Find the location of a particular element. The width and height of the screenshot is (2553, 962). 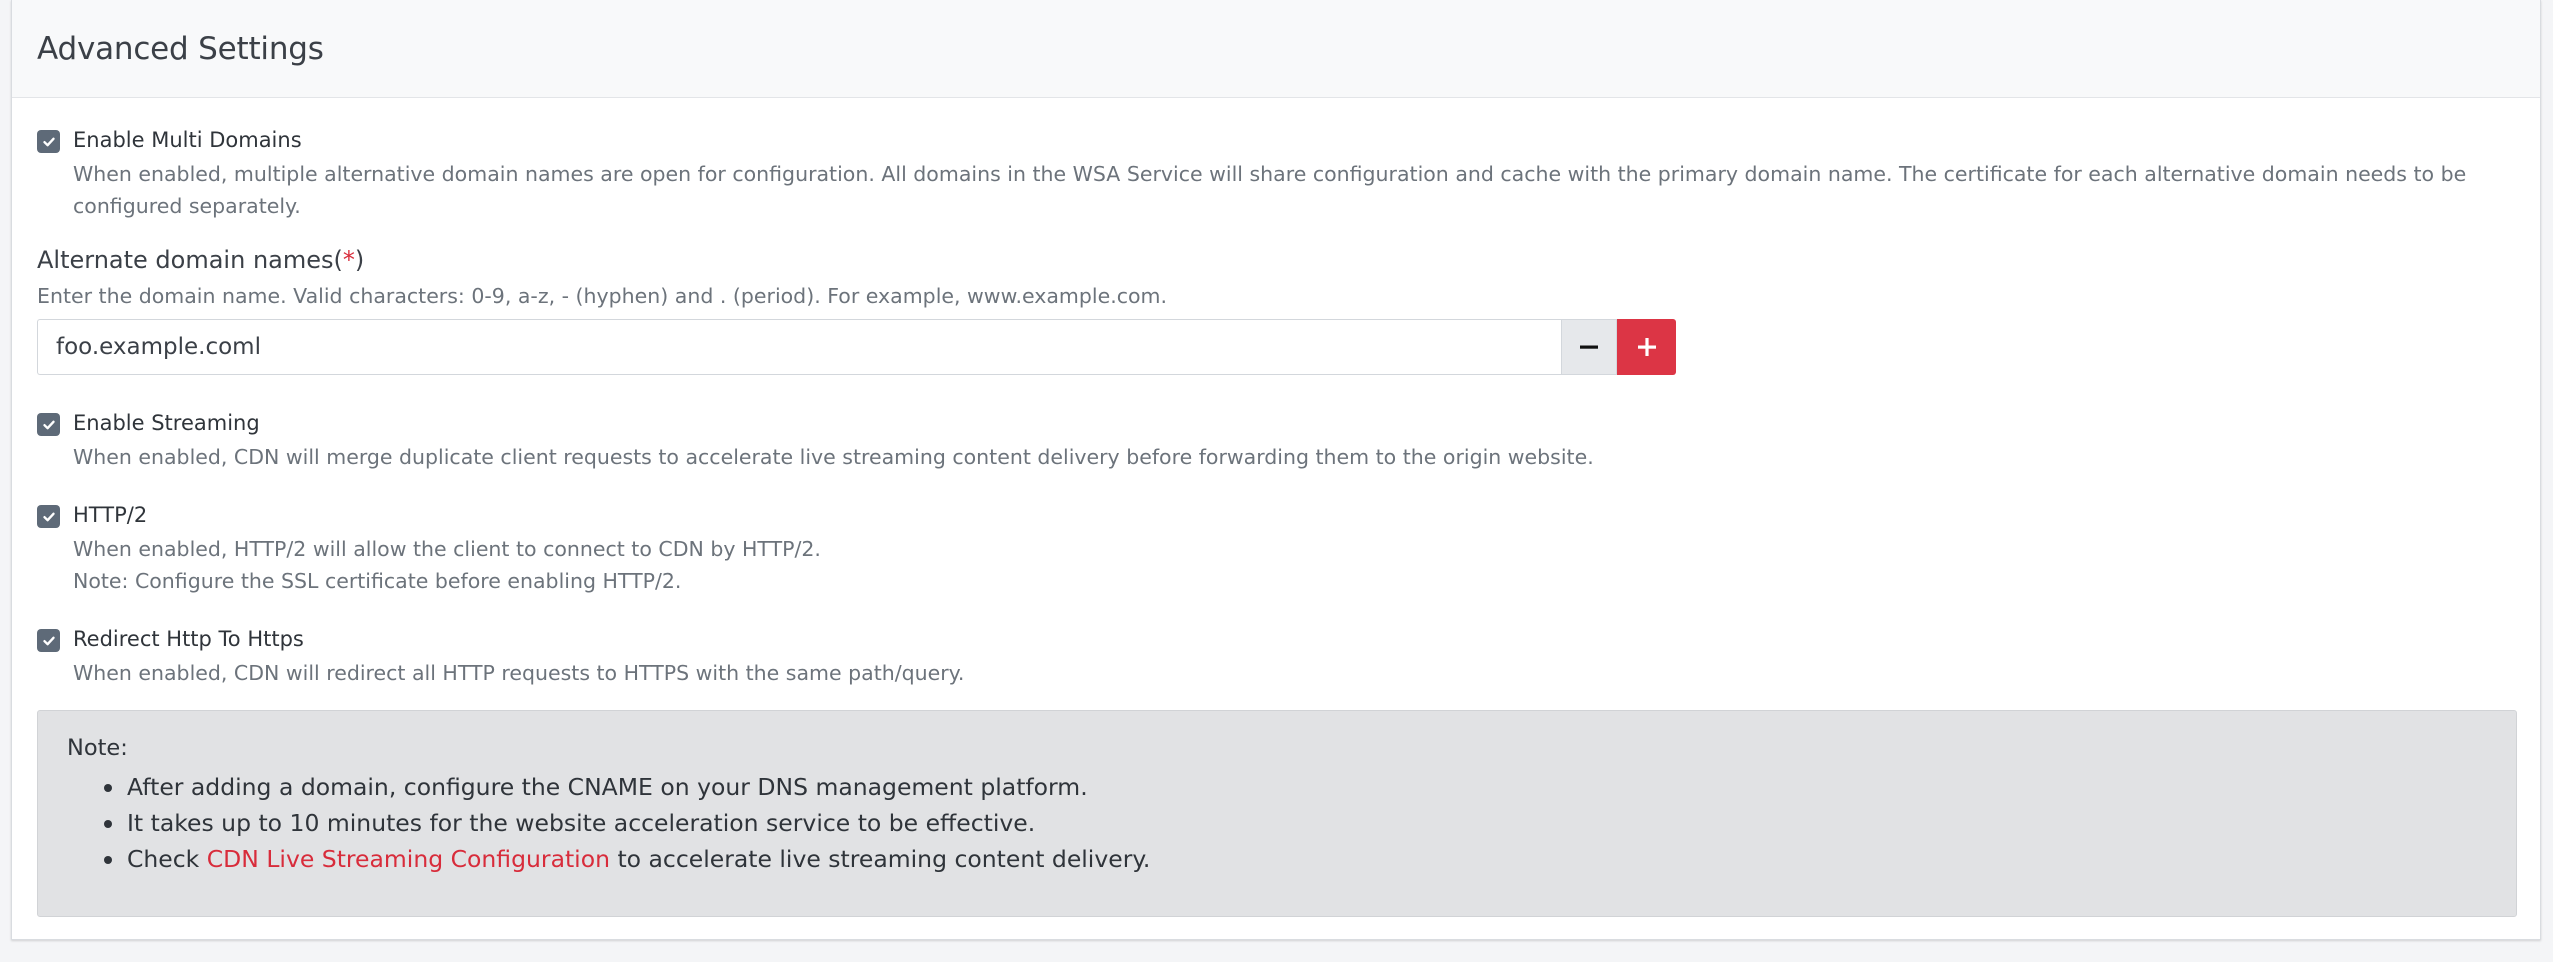

streaming-label: Enable Streaming is located at coordinates (166, 423).